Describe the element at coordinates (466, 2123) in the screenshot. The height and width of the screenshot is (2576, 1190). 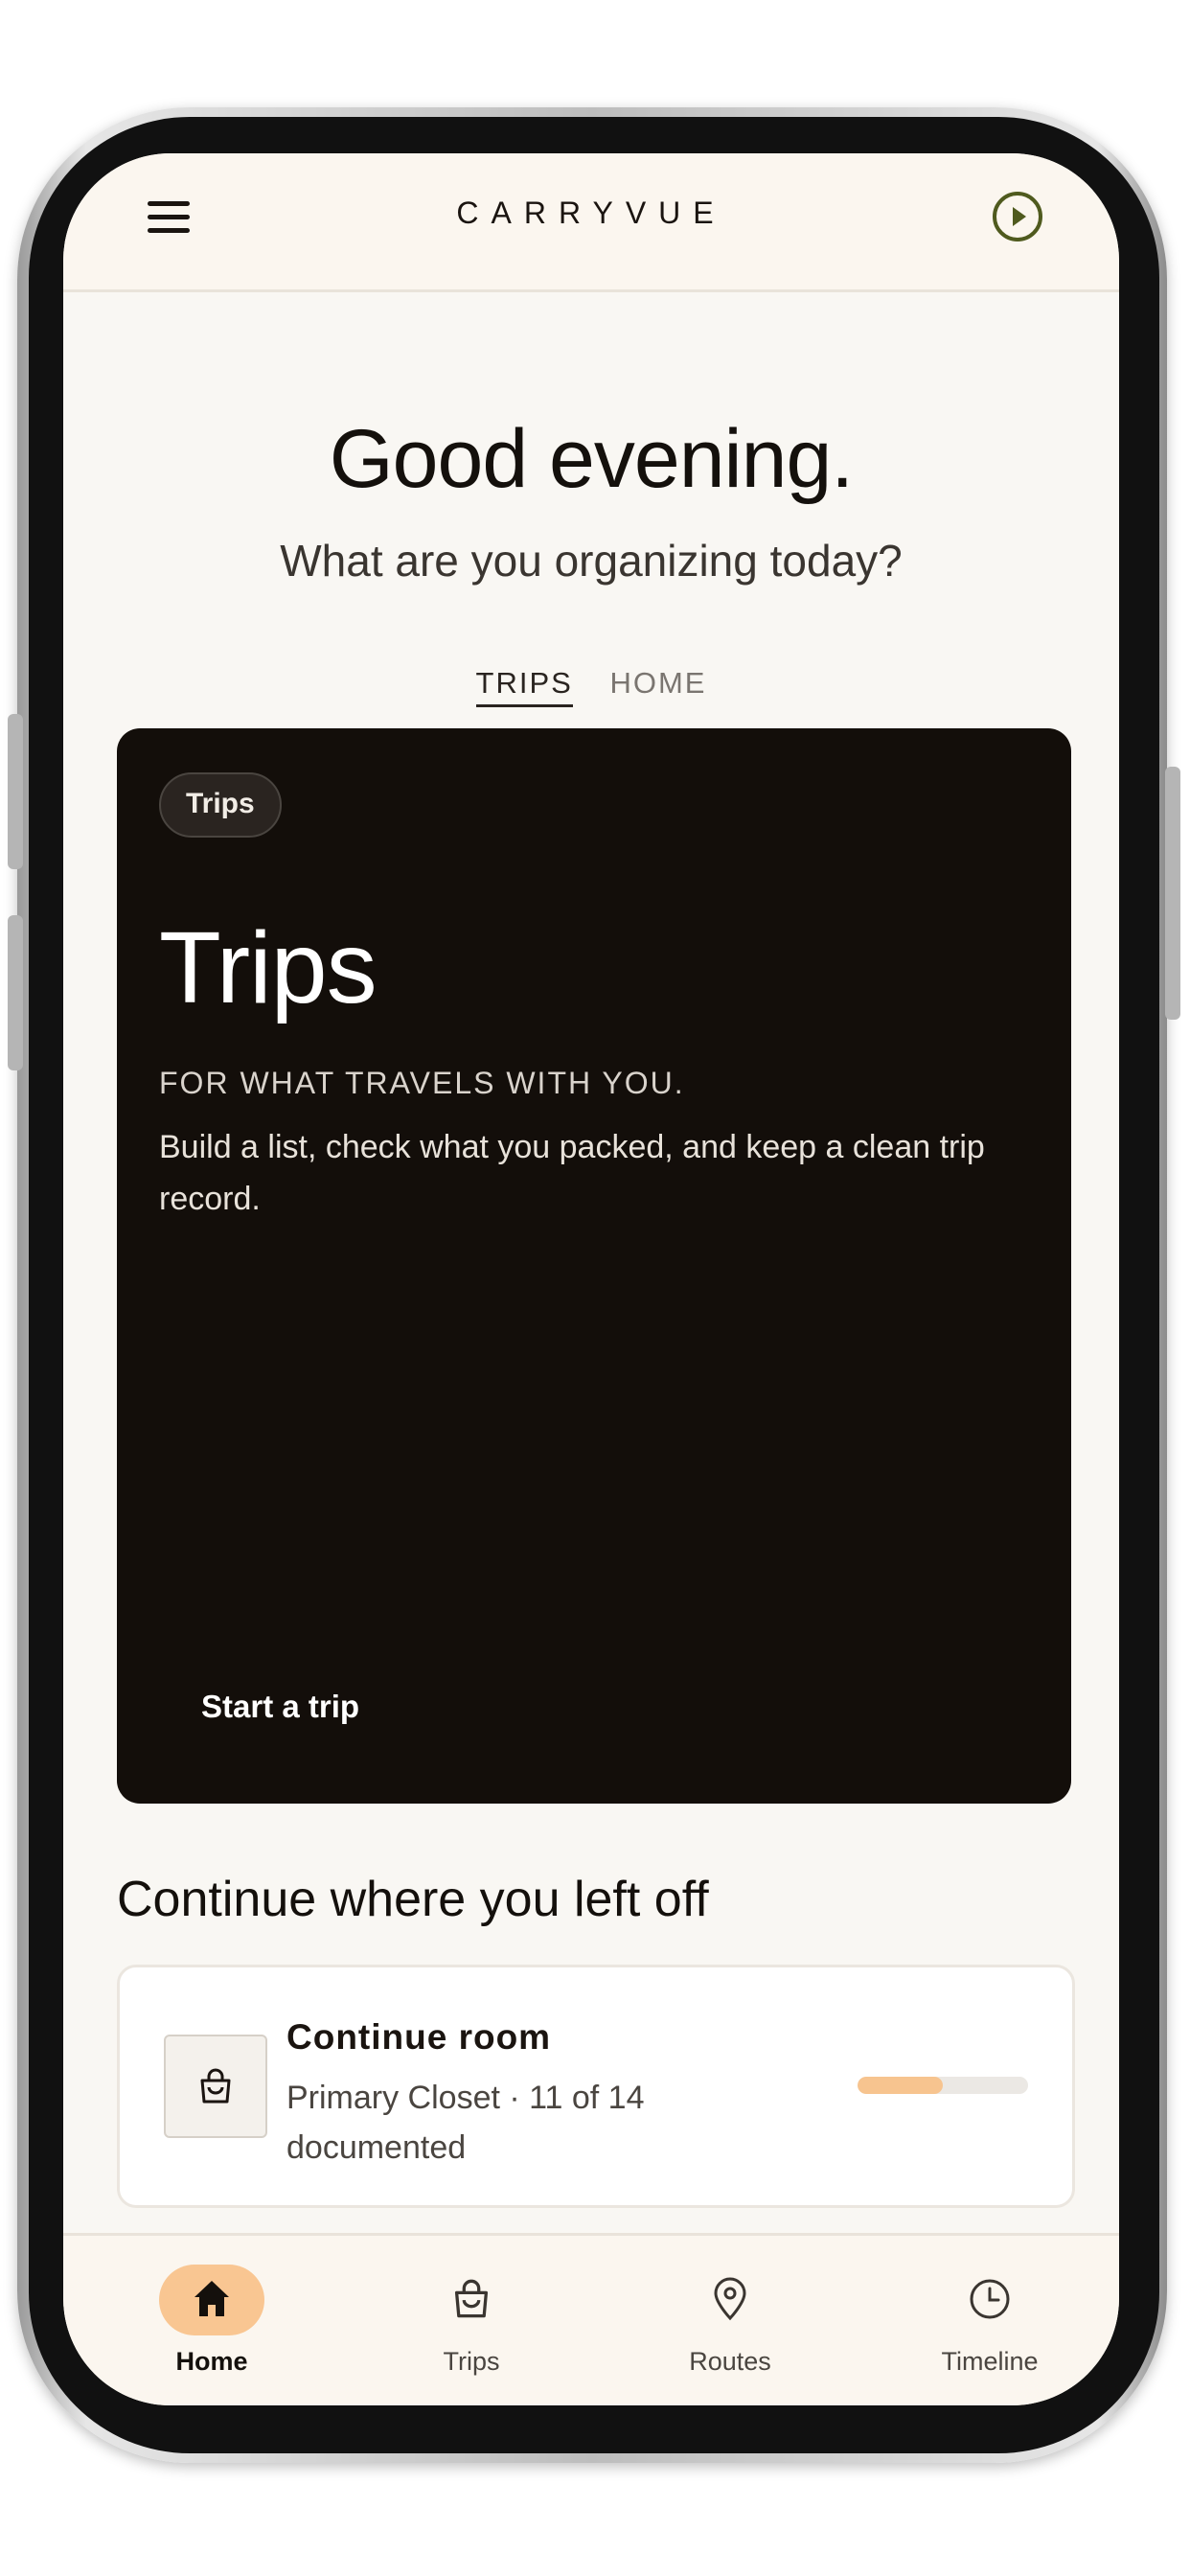
I see `continue-card-subtitle: Primary Closet · 11 of 14 documented` at that location.